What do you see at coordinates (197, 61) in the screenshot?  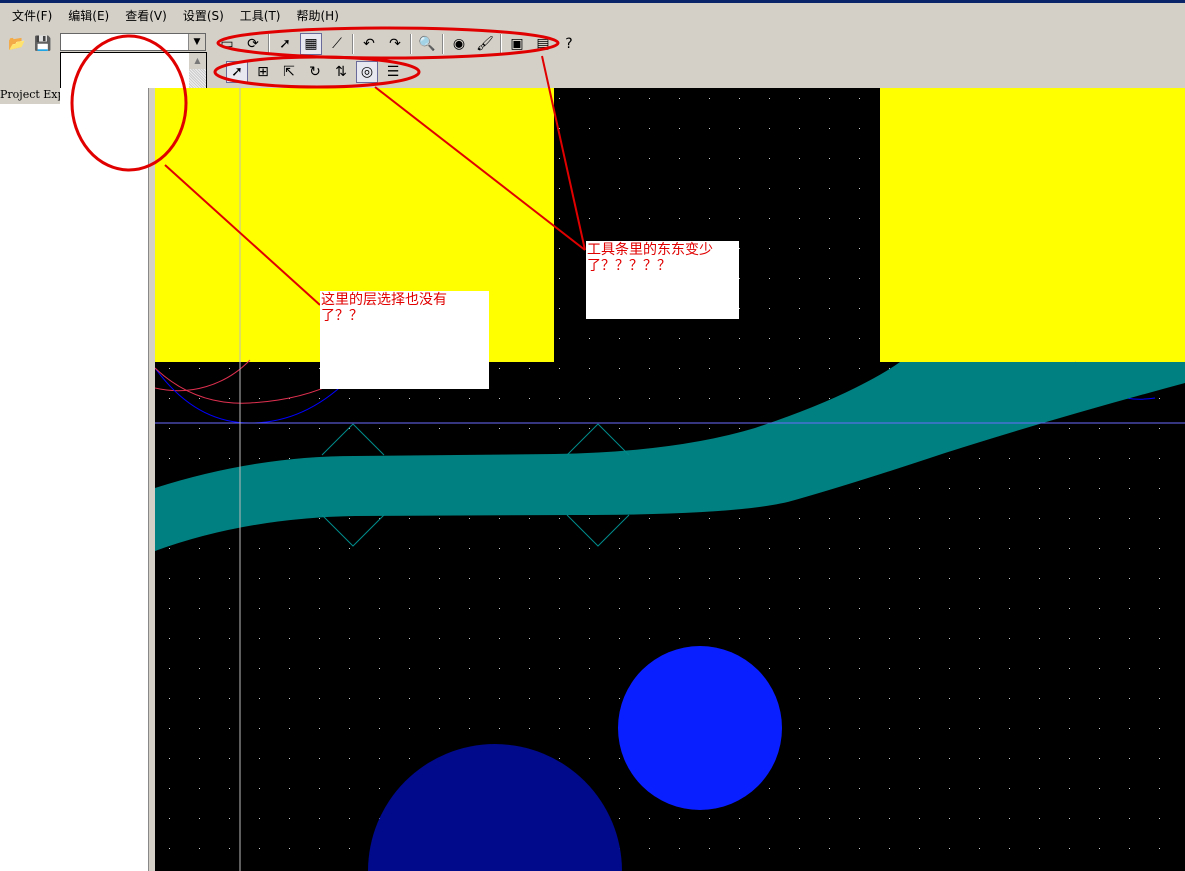 I see `scroll-up-icon: ▲` at bounding box center [197, 61].